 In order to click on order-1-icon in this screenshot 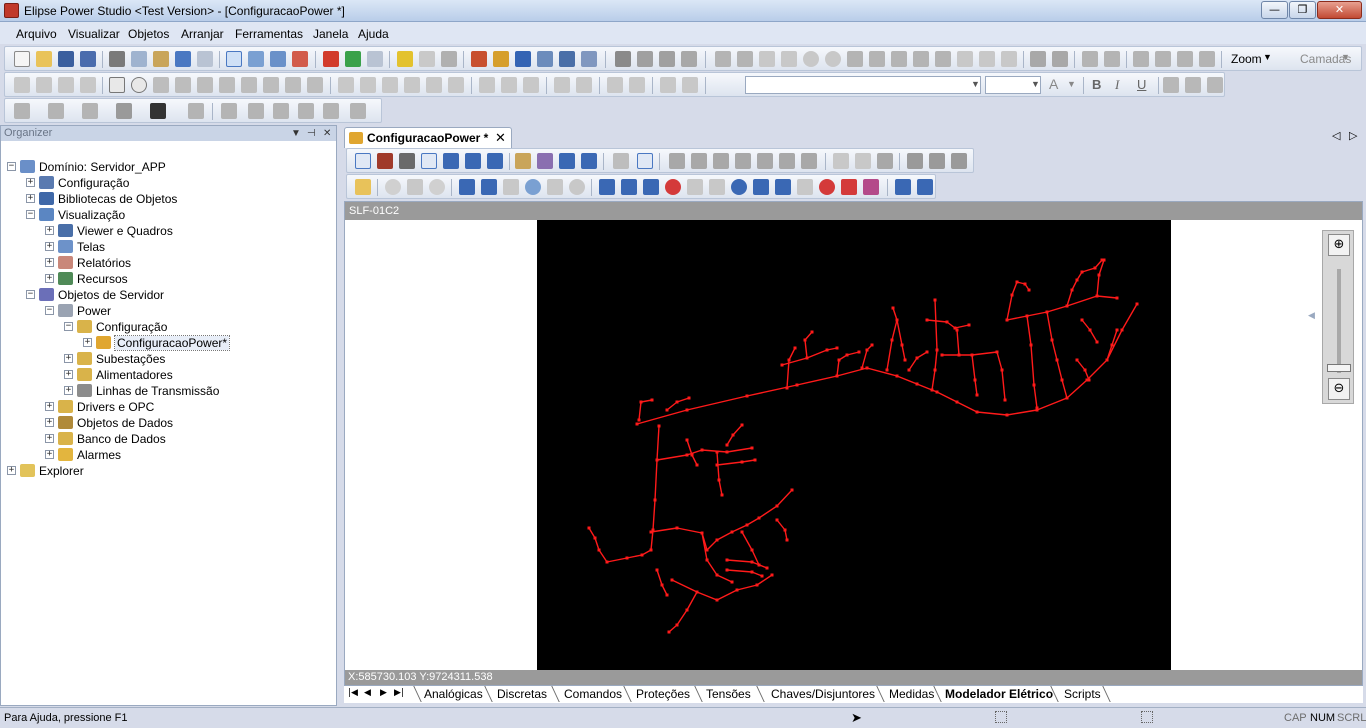, I will do `click(1141, 59)`.